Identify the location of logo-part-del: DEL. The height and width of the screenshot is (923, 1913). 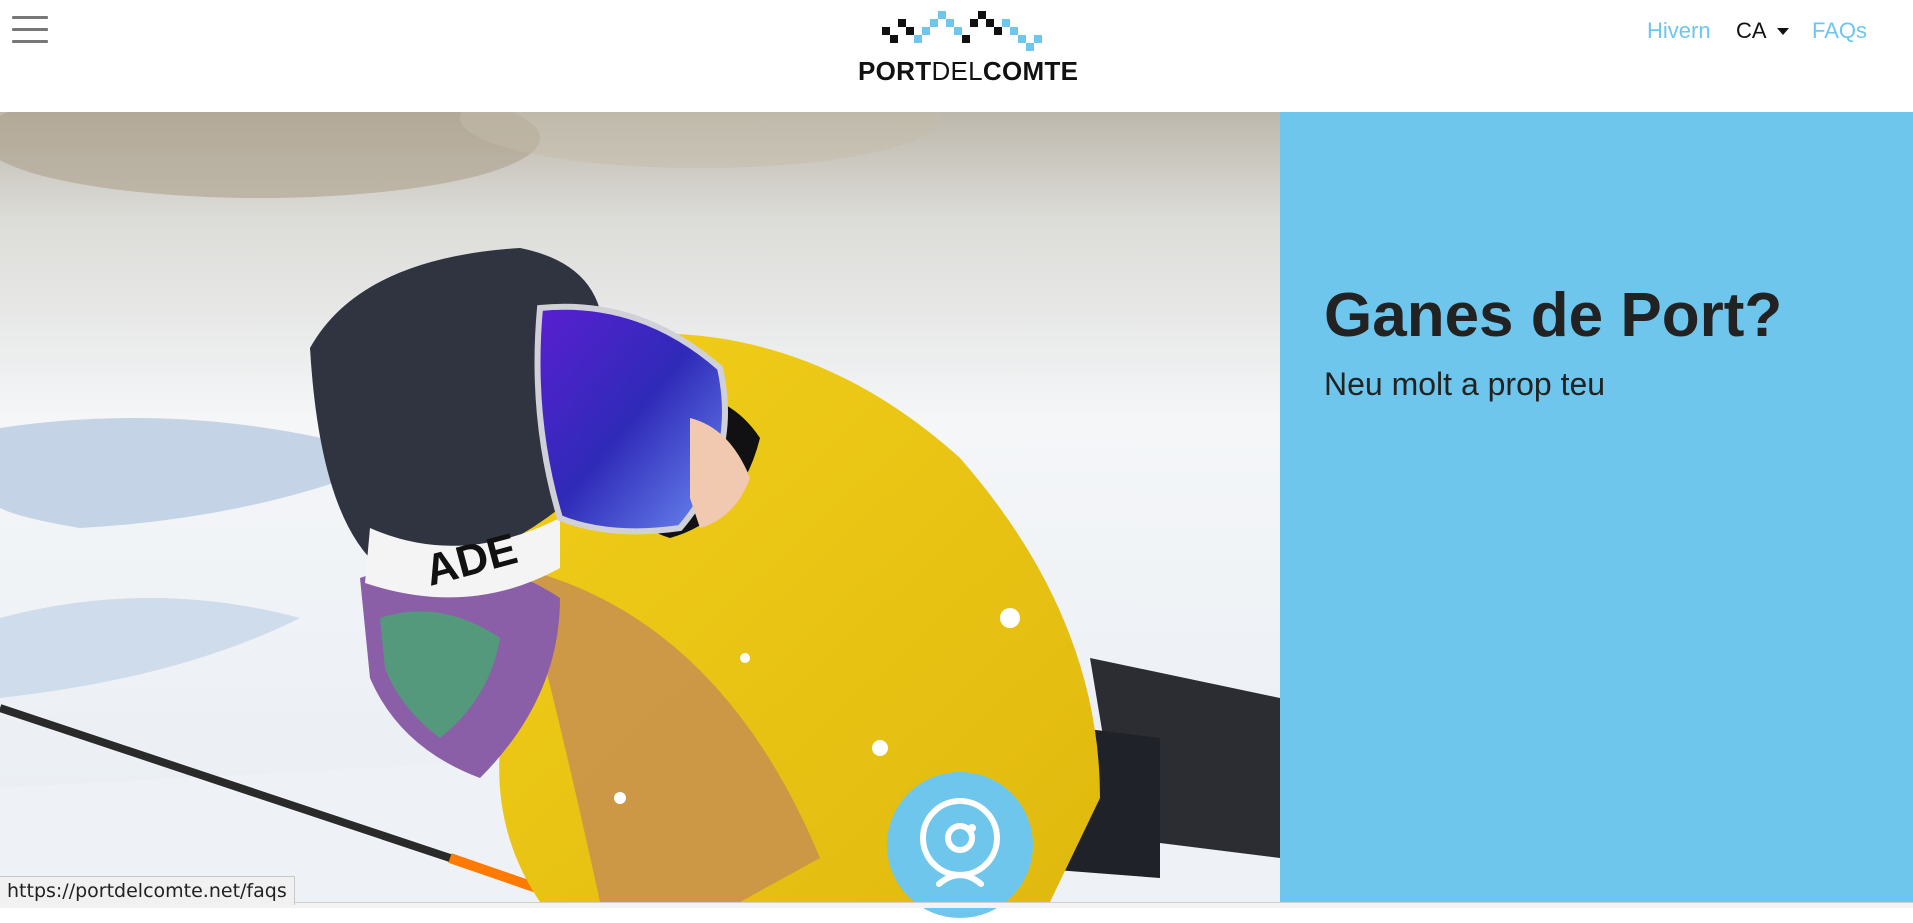
(957, 71).